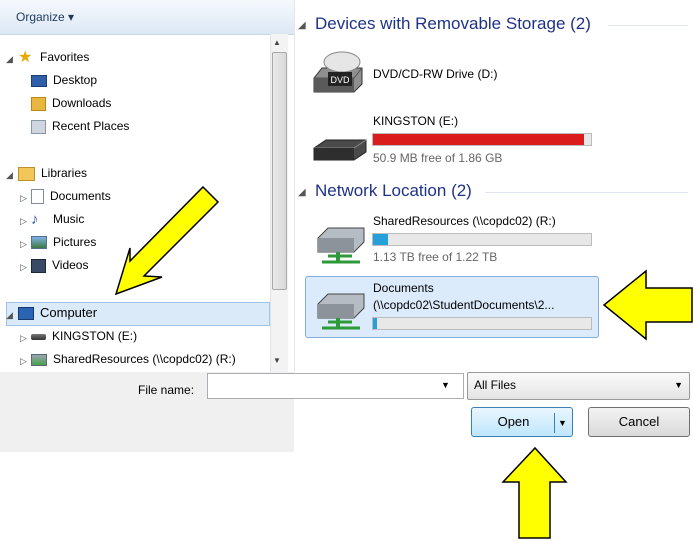 This screenshot has height=541, width=693. I want to click on arrow-to-computer, so click(167, 240).